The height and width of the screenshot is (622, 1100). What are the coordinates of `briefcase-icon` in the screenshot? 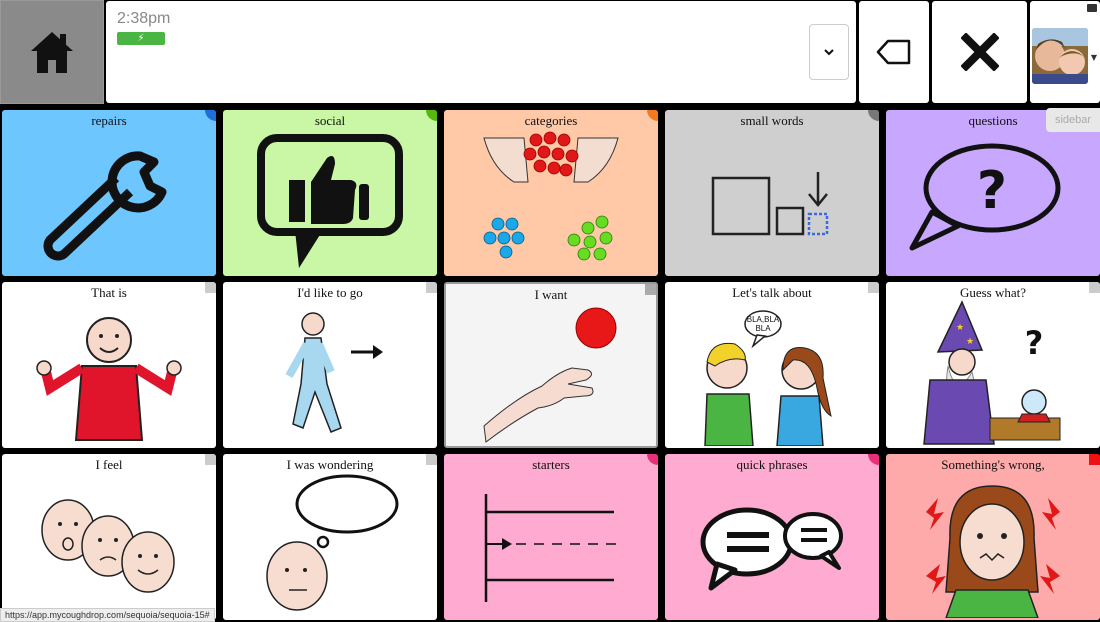 It's located at (1092, 8).